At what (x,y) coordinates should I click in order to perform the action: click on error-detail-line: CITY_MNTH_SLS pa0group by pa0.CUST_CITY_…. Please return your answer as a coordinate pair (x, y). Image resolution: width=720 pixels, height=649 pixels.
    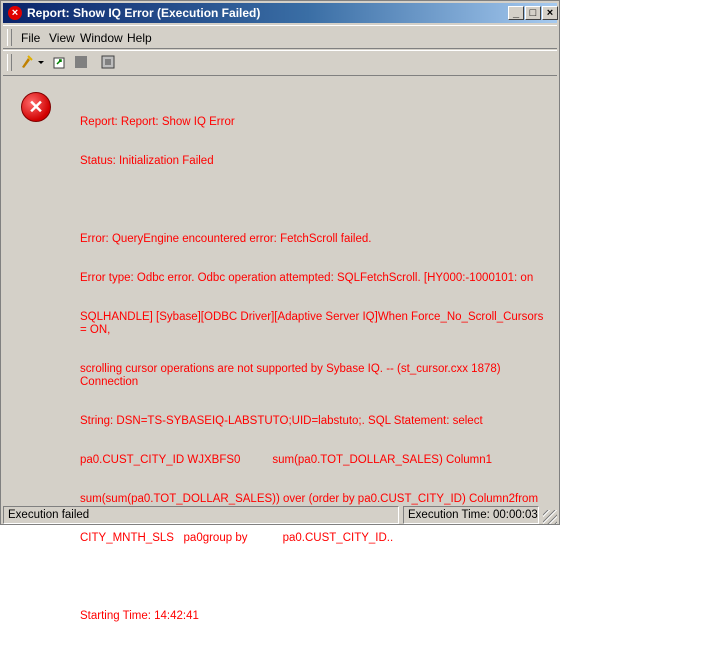
    Looking at the image, I should click on (237, 538).